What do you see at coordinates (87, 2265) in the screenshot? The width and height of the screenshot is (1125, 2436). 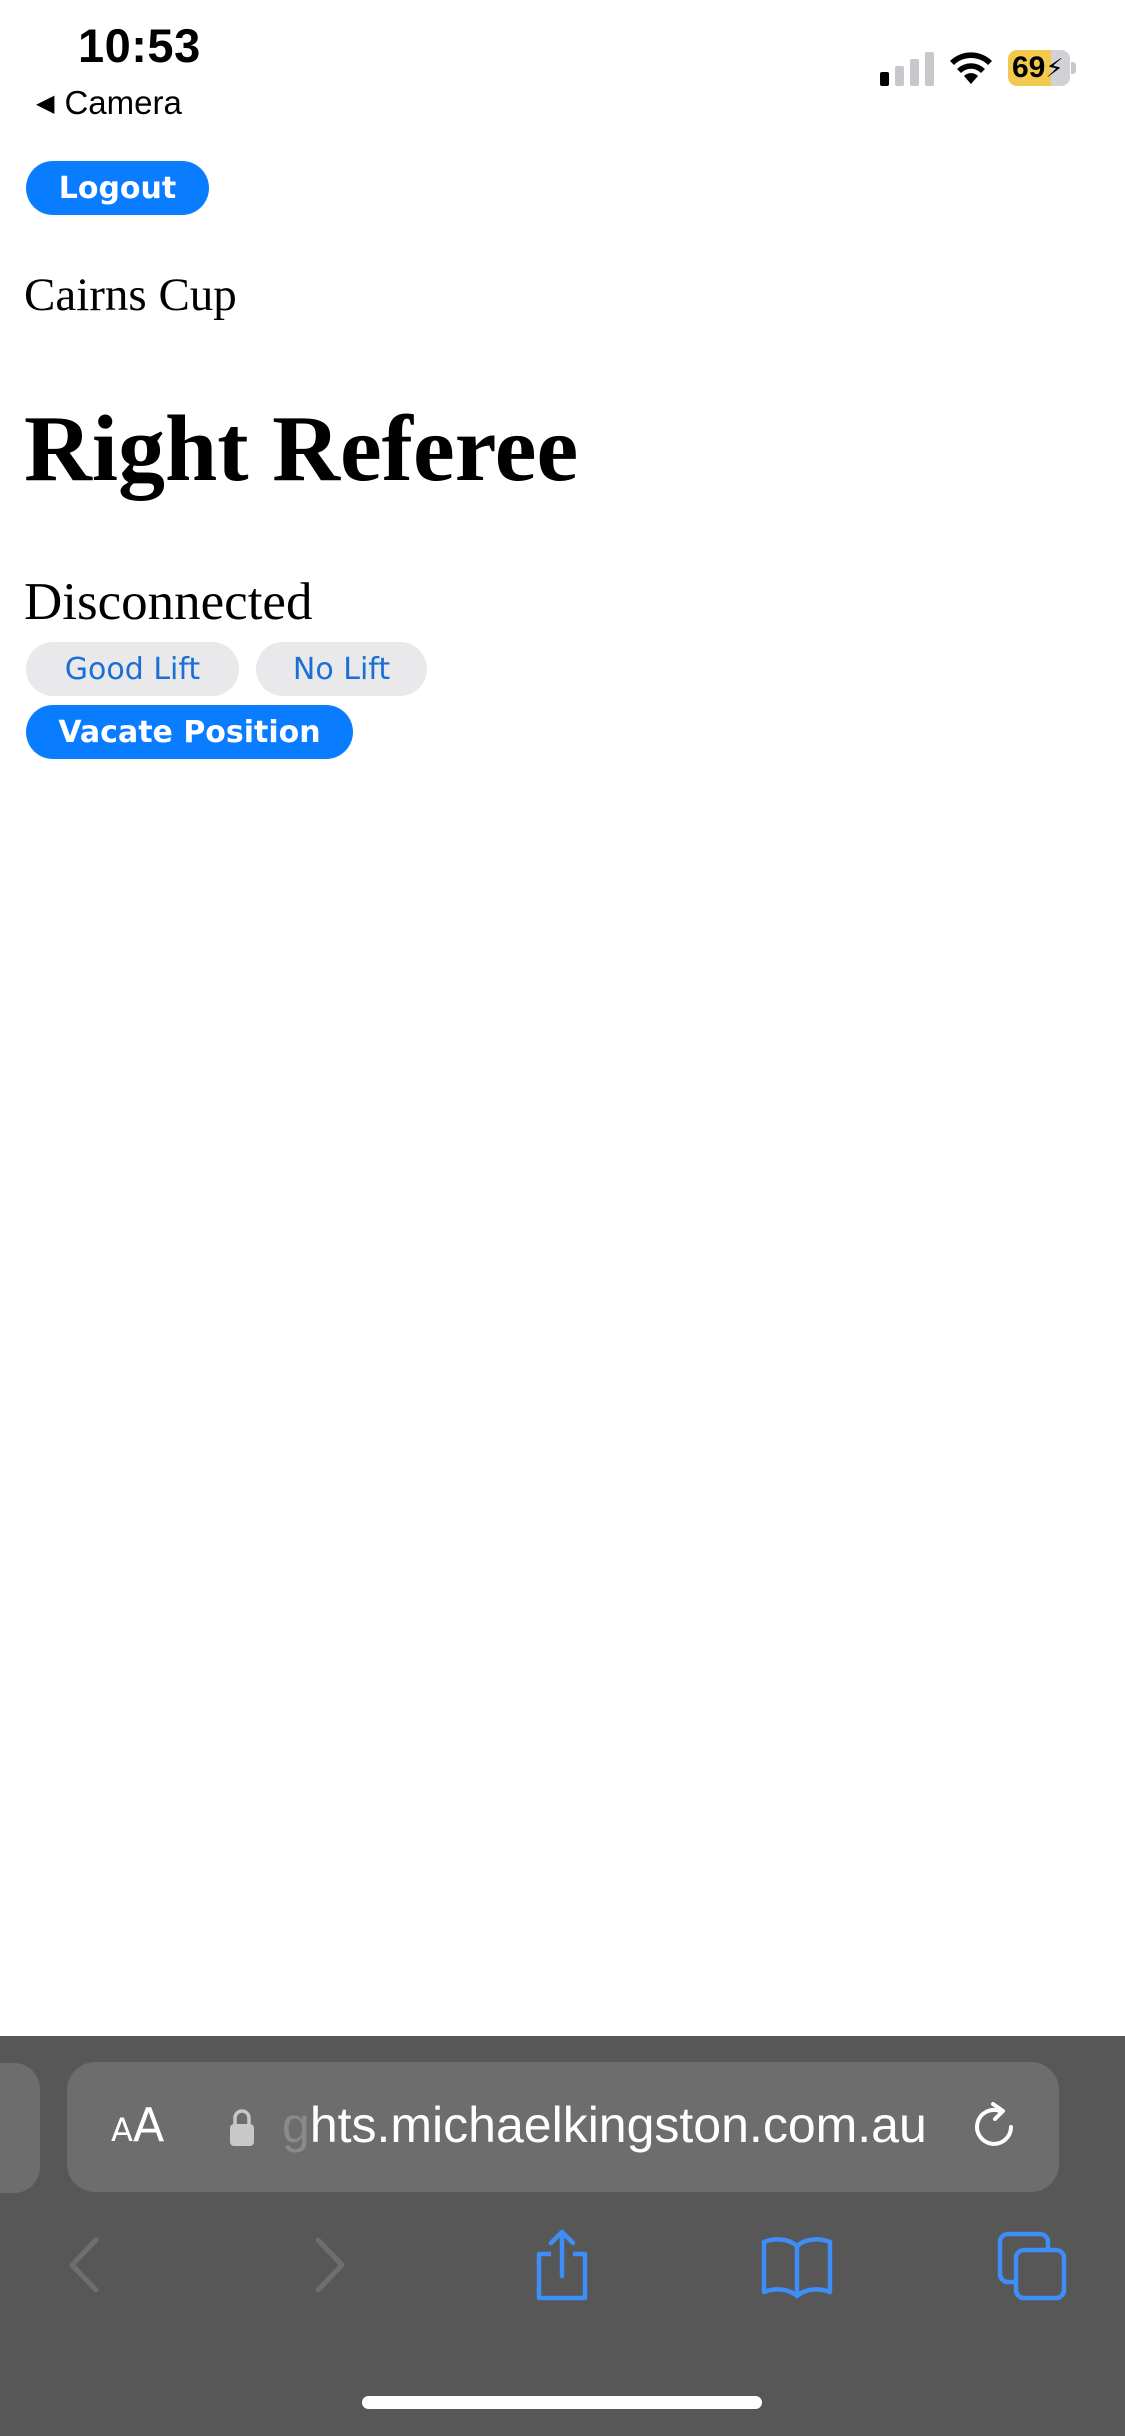 I see `chevron-left-icon` at bounding box center [87, 2265].